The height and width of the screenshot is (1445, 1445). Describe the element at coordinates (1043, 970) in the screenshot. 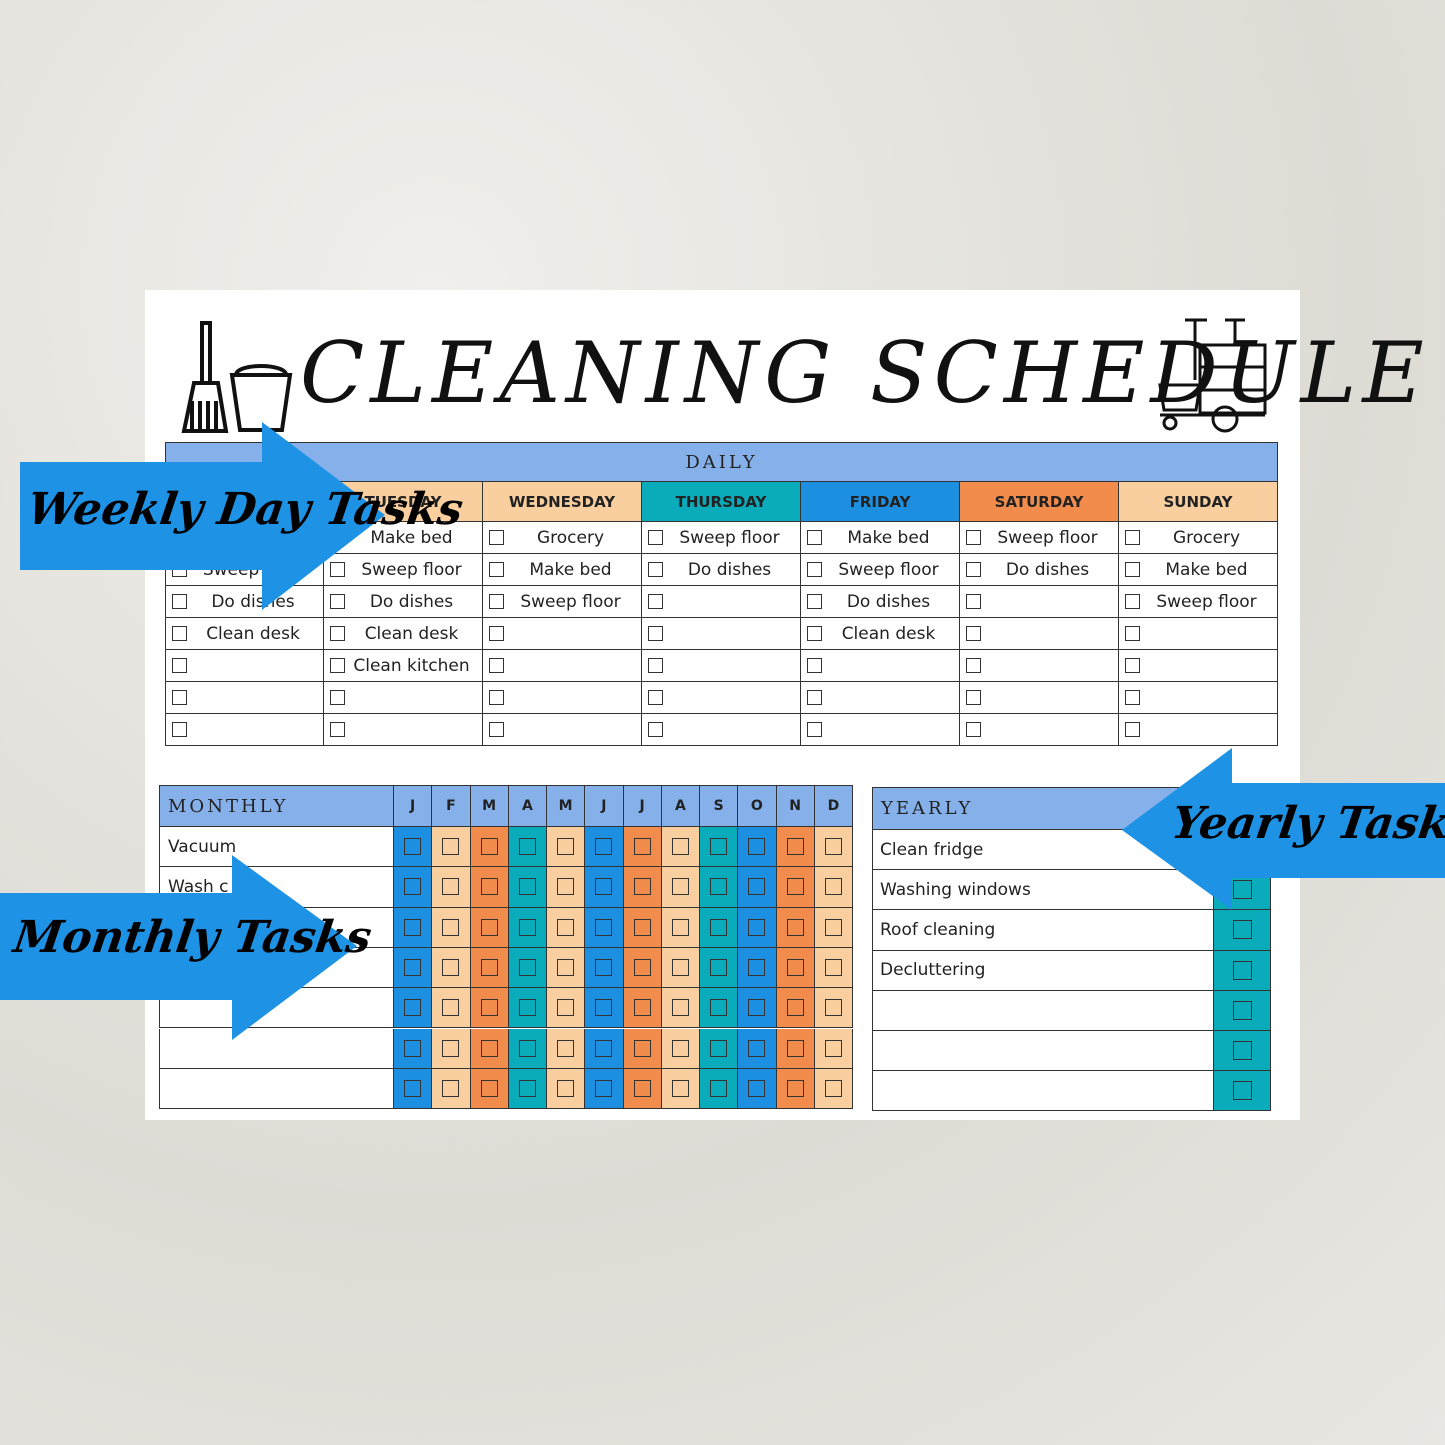

I see `yearly-task: Decluttering` at that location.